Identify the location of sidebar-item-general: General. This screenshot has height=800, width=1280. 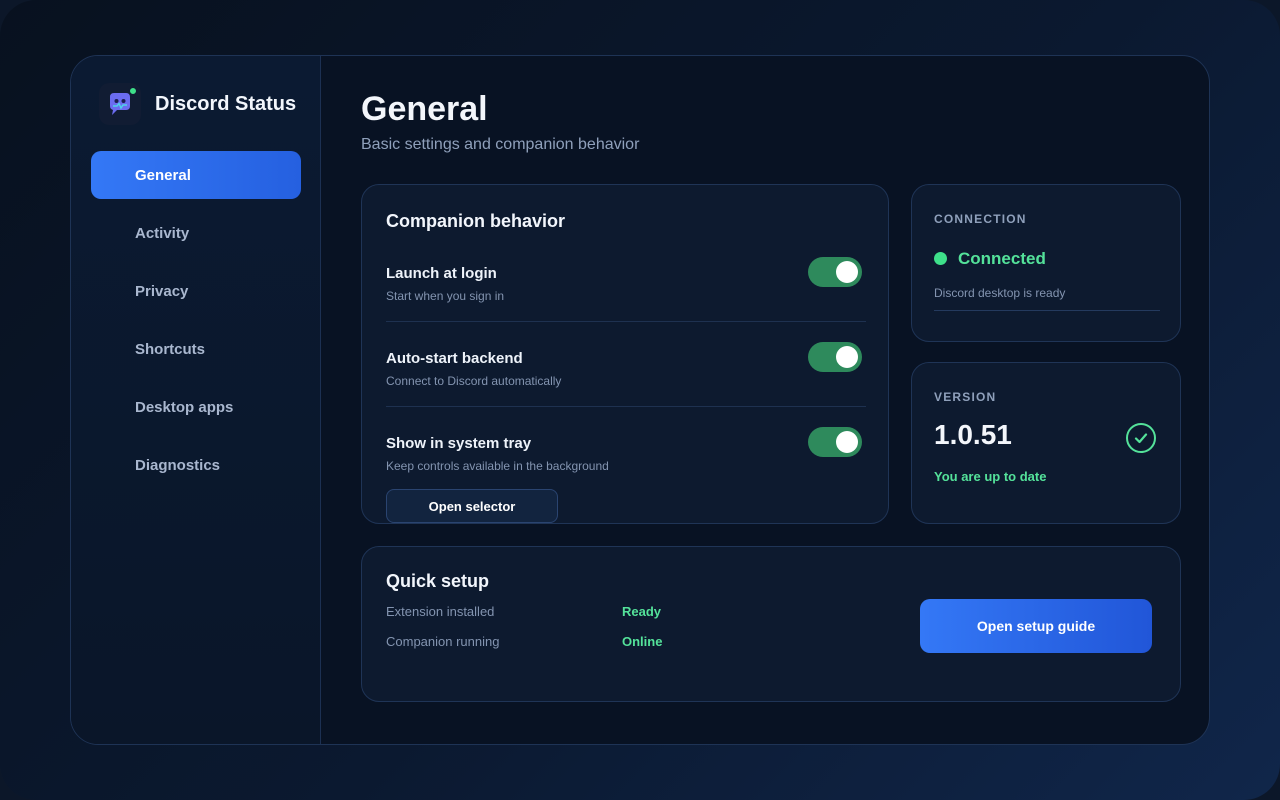
(196, 175).